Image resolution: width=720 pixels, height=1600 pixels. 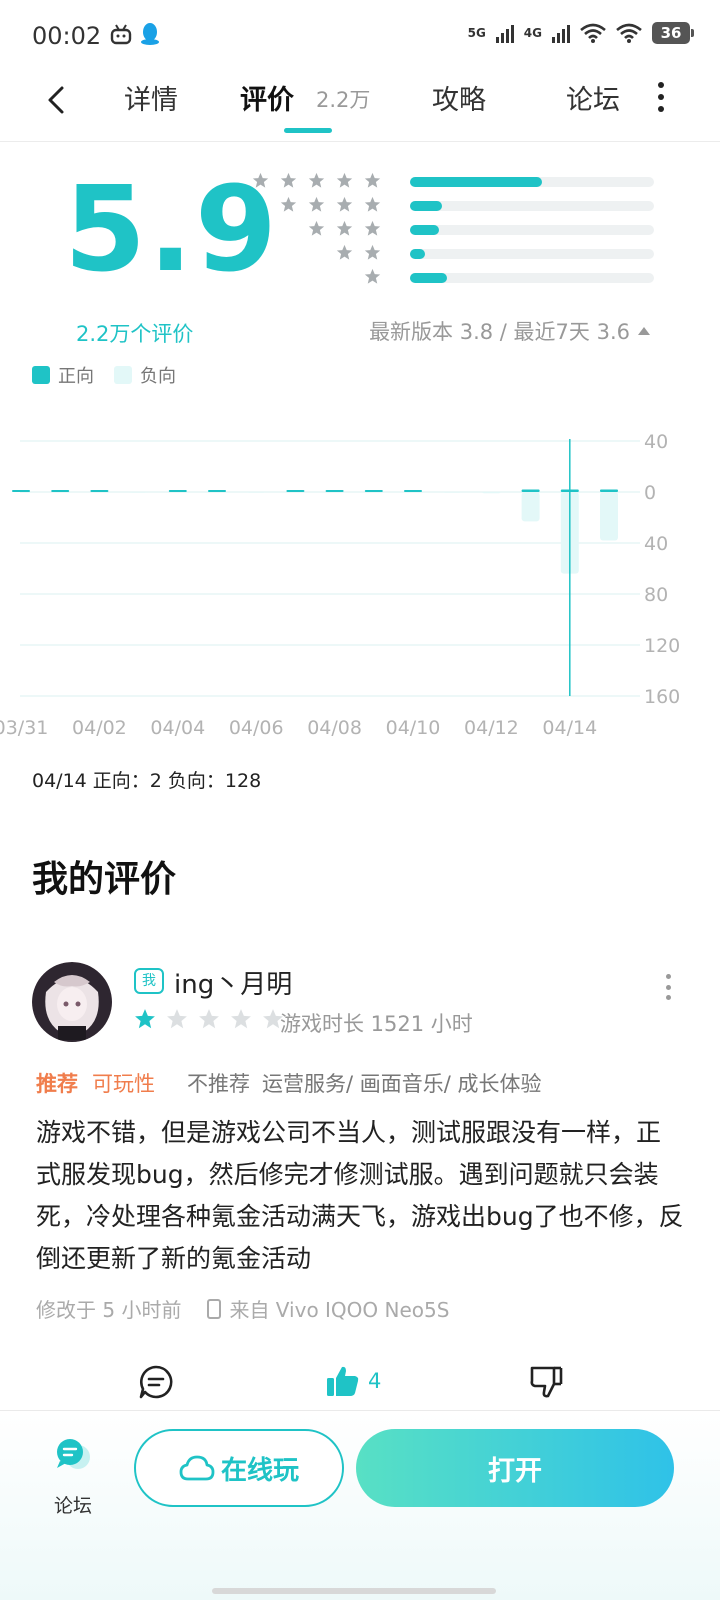 What do you see at coordinates (158, 376) in the screenshot?
I see `legend-negative-label: 负向` at bounding box center [158, 376].